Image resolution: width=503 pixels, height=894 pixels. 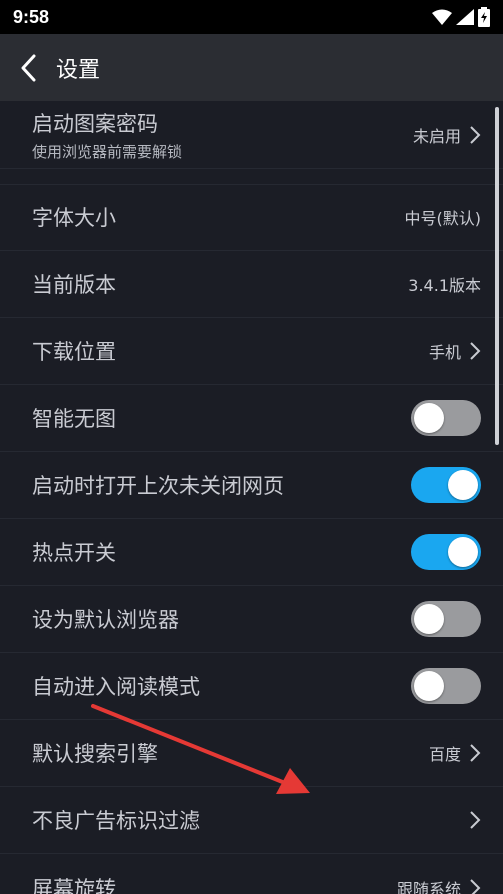 I want to click on battery-icon, so click(x=484, y=17).